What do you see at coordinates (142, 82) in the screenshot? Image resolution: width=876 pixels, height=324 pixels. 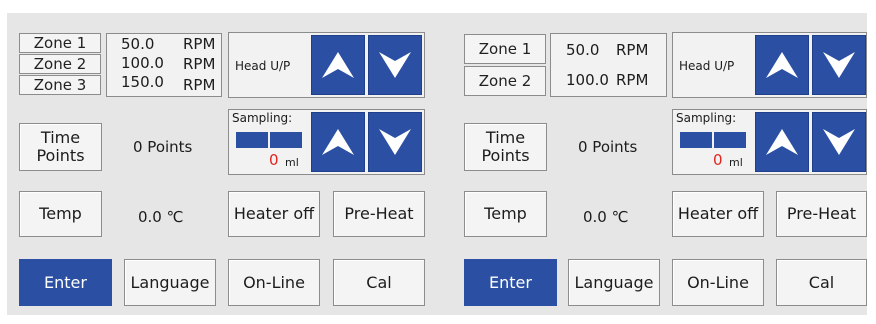 I see `zone-3-speed: 150.0` at bounding box center [142, 82].